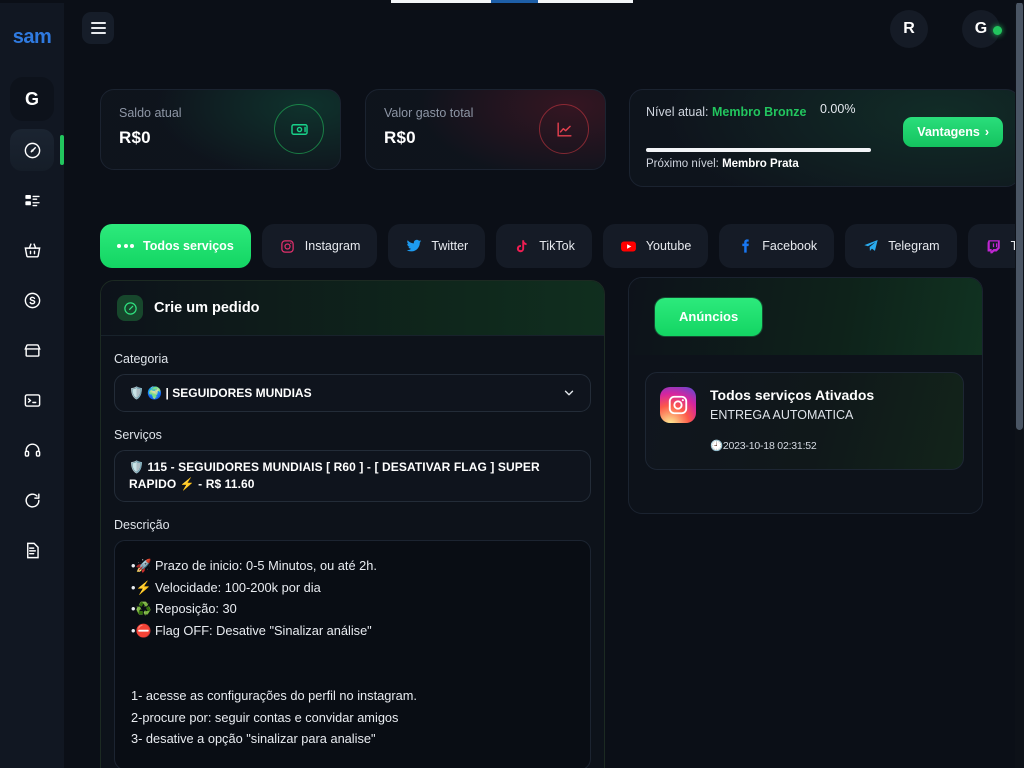  I want to click on sidebar-item-shop, so click(32, 350).